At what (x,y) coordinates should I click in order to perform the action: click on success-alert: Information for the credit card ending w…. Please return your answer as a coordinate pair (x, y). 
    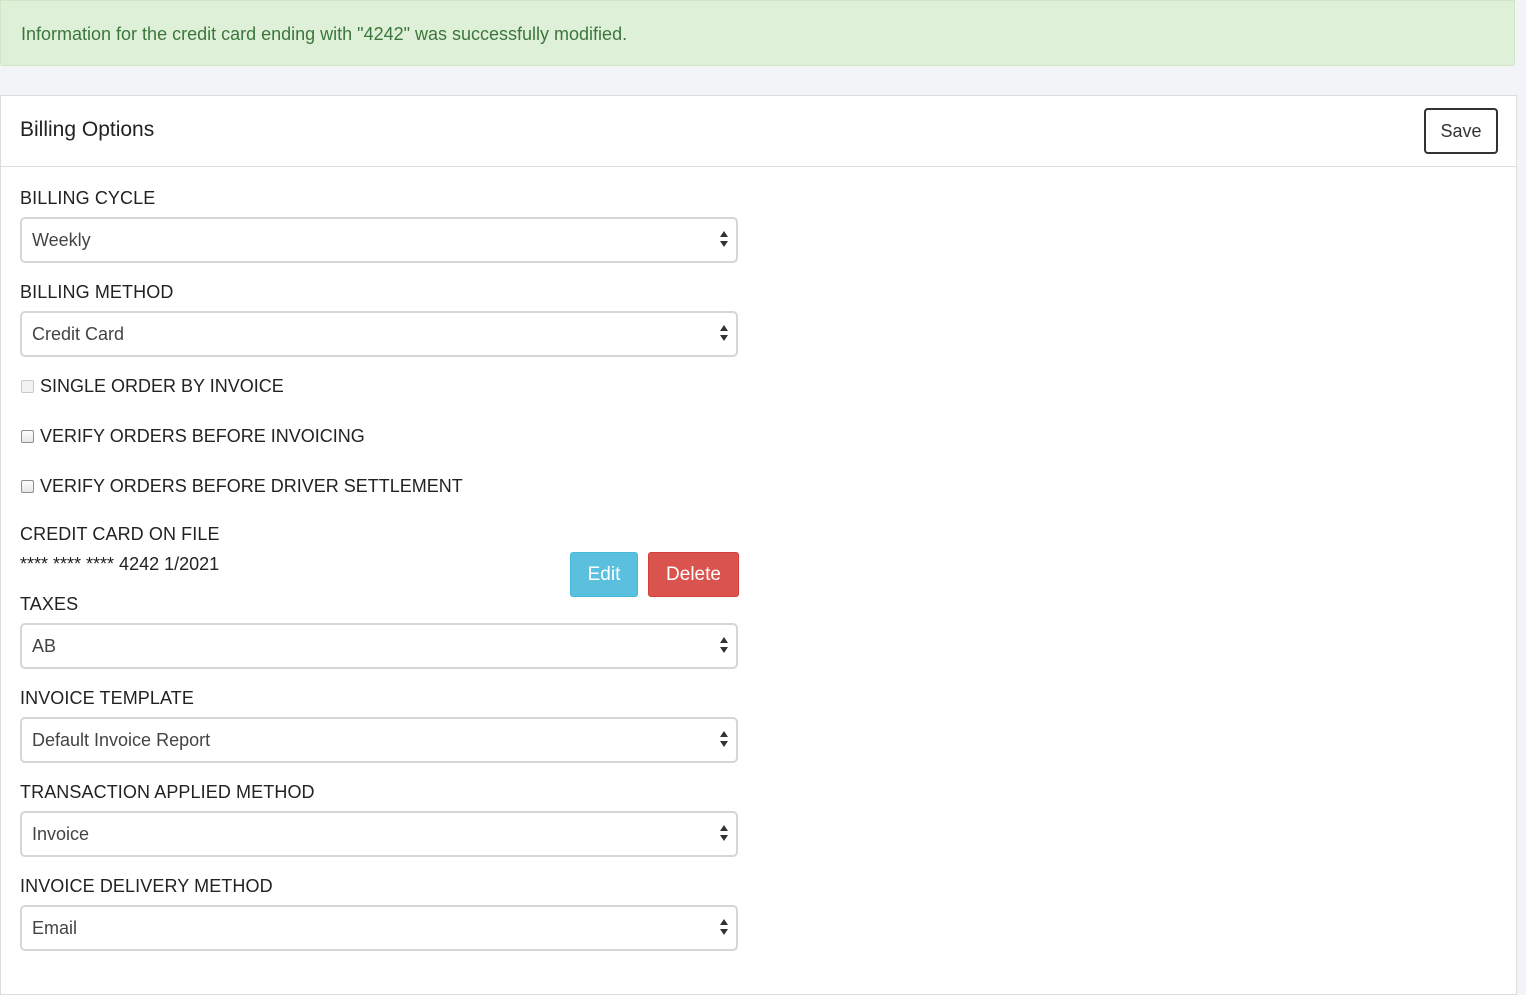
    Looking at the image, I should click on (757, 33).